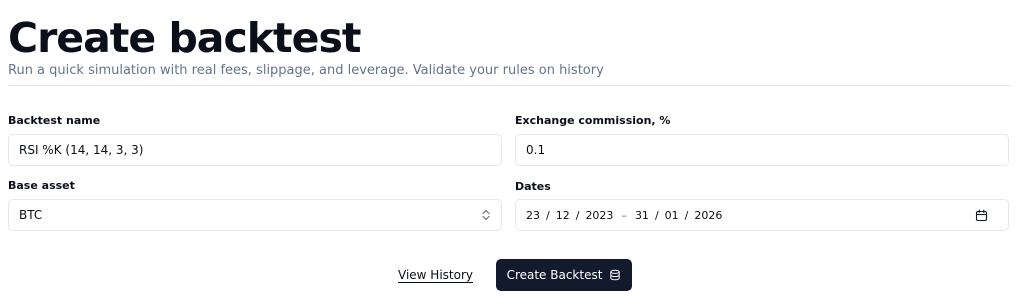  Describe the element at coordinates (255, 215) in the screenshot. I see `base-asset-select: BTC` at that location.